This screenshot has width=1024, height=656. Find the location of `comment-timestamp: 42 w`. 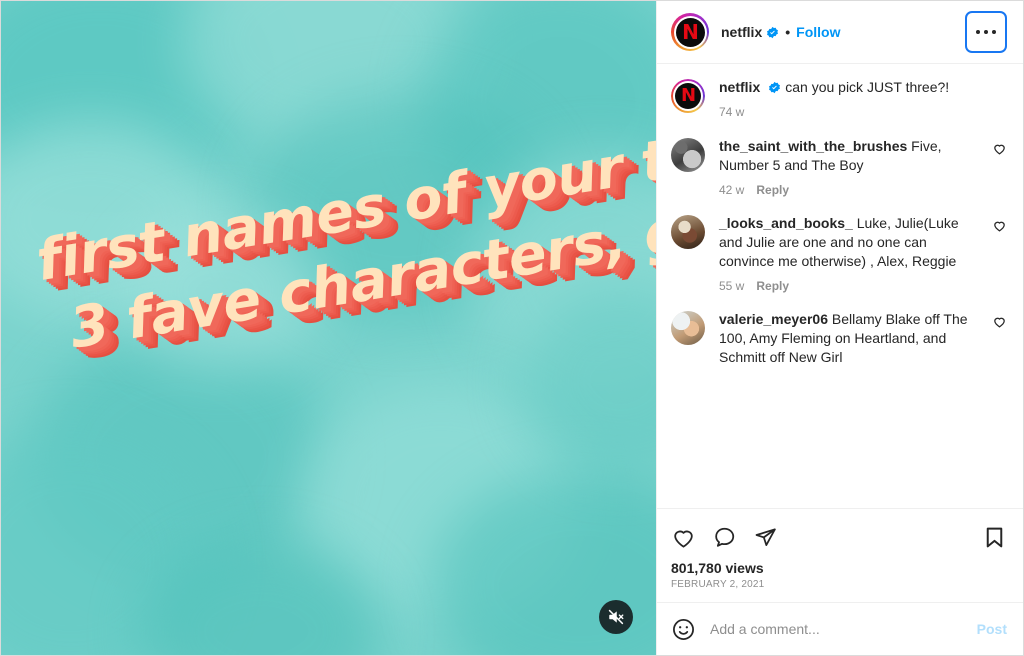

comment-timestamp: 42 w is located at coordinates (732, 190).